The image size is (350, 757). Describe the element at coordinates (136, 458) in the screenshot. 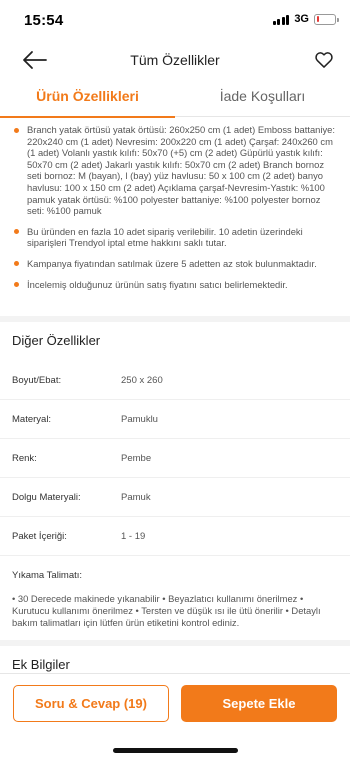

I see `spec-value: Pembe` at that location.